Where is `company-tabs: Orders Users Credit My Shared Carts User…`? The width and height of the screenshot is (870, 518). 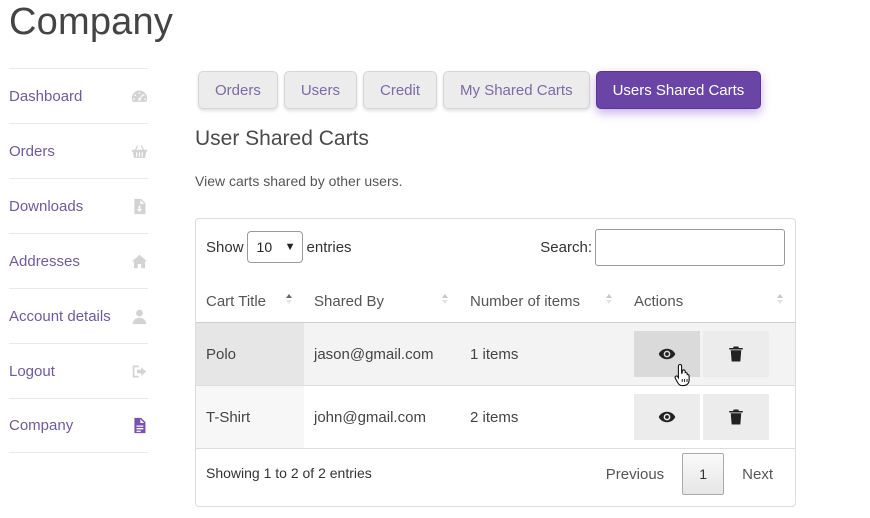
company-tabs: Orders Users Credit My Shared Carts User… is located at coordinates (480, 90).